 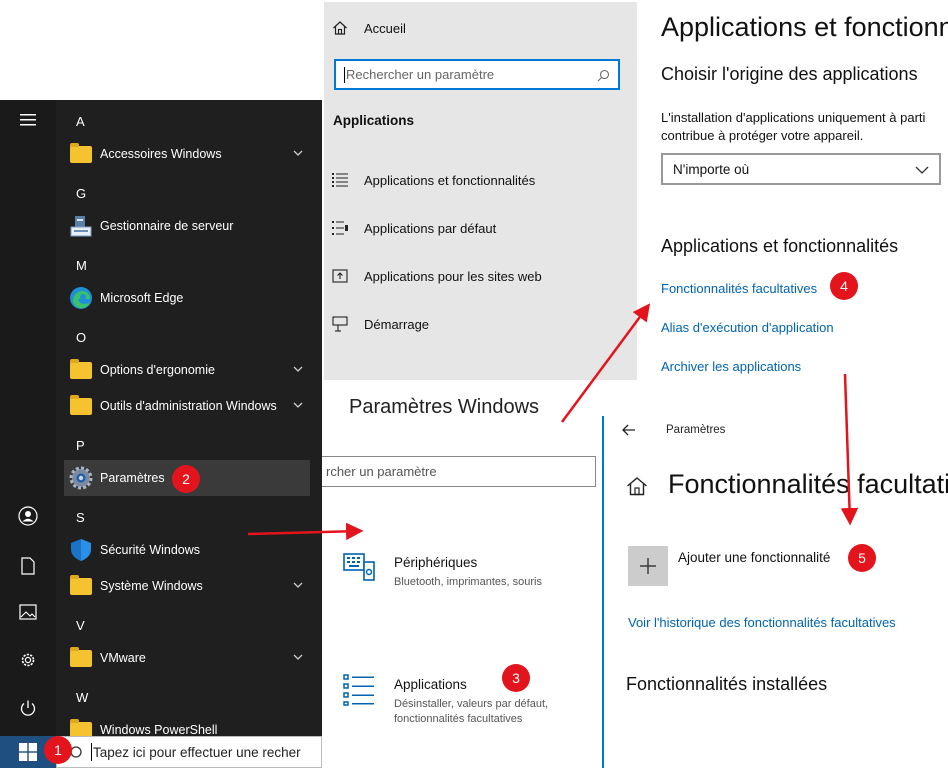 What do you see at coordinates (739, 288) in the screenshot?
I see `optional-features-link: Fonctionnalités facultatives` at bounding box center [739, 288].